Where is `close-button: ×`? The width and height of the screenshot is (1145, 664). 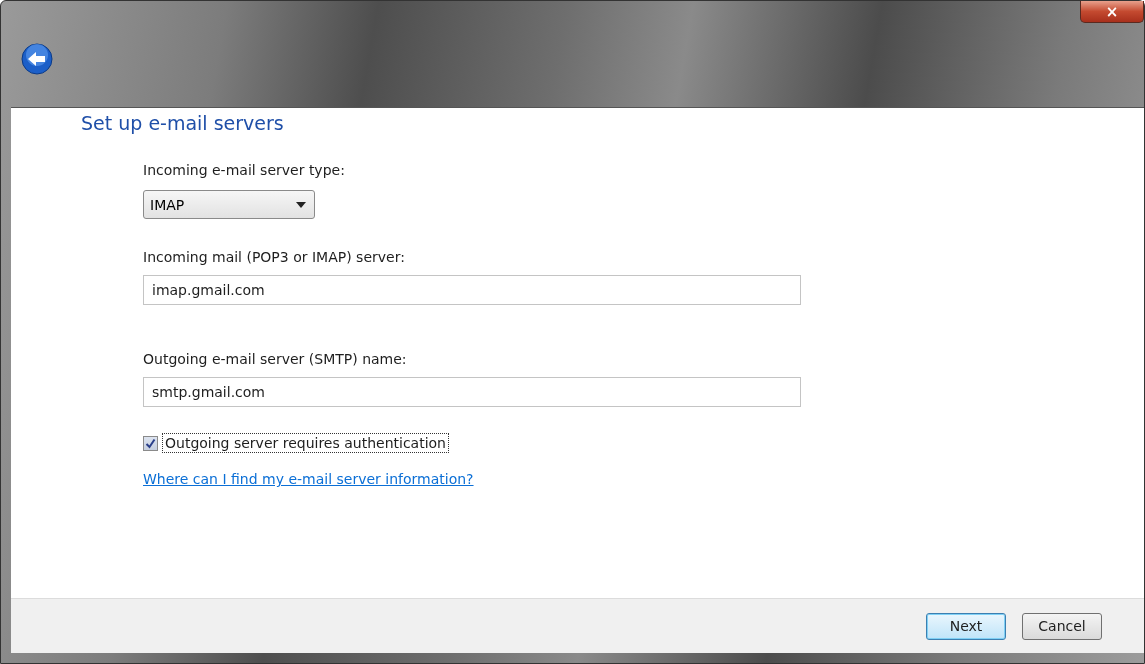 close-button: × is located at coordinates (1112, 12).